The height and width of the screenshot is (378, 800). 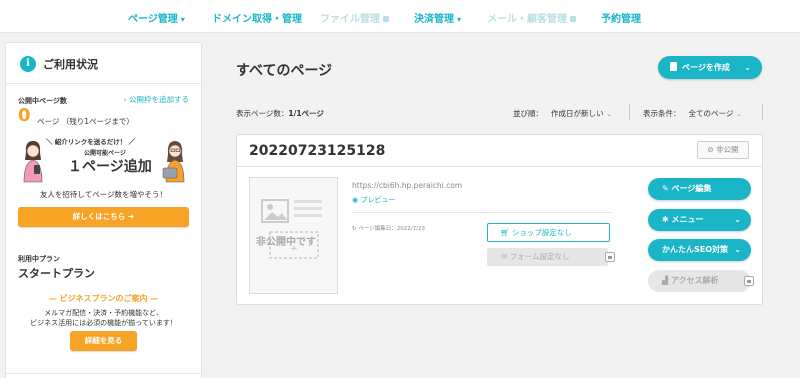 What do you see at coordinates (562, 113) in the screenshot?
I see `sort-select: 並び順： 作成日が新しい ⌄` at bounding box center [562, 113].